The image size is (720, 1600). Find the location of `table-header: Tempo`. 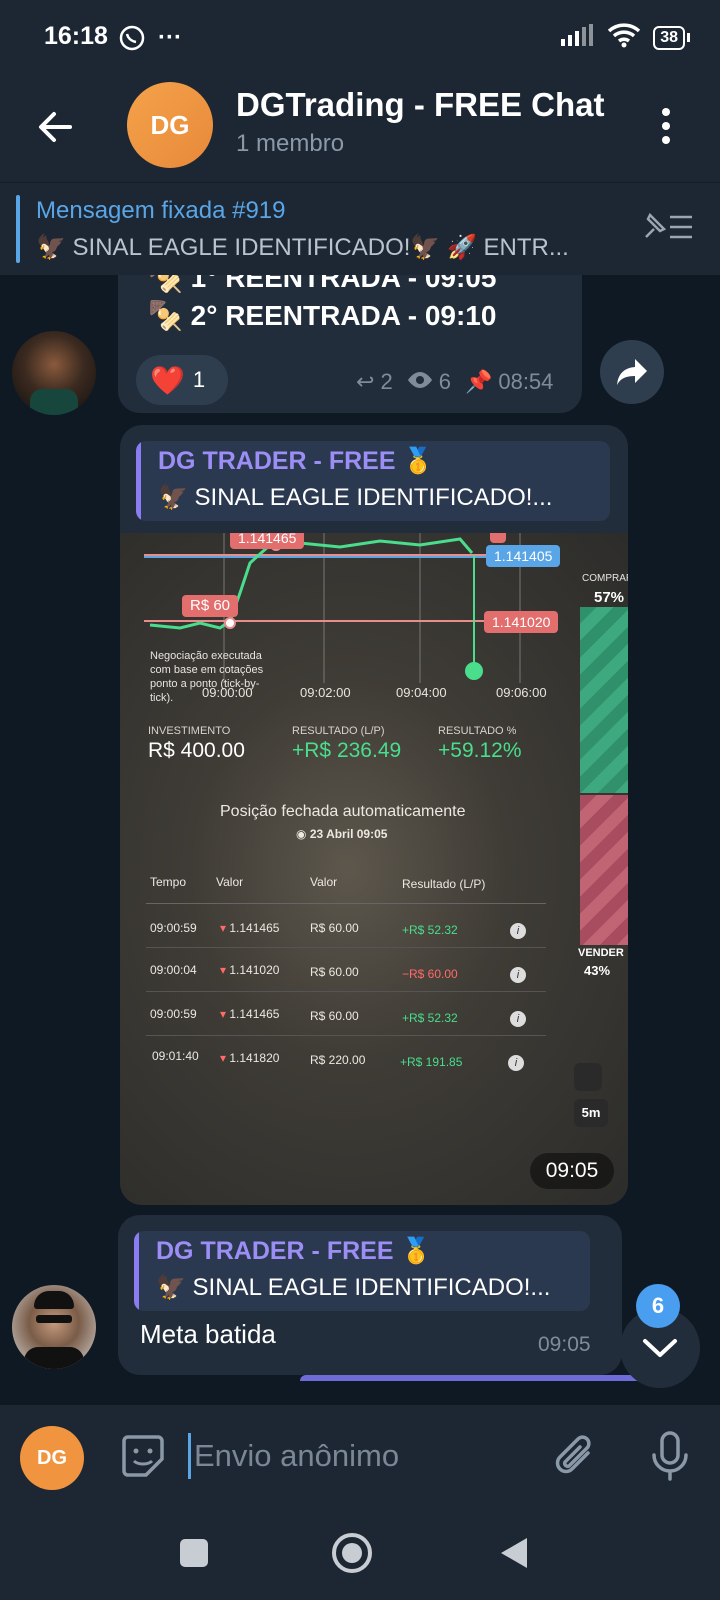

table-header: Tempo is located at coordinates (168, 882).